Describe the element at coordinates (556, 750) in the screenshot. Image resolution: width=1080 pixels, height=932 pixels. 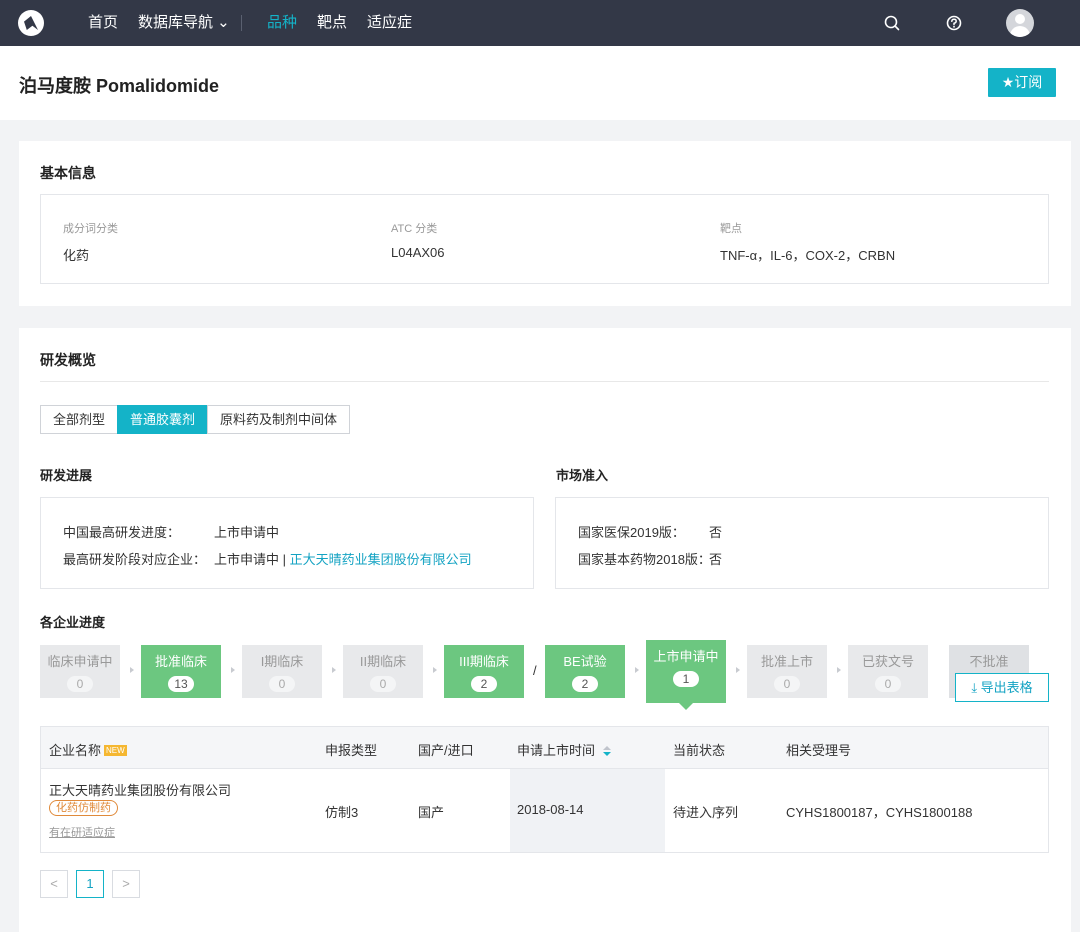
I see `th-date-label: 申请上市时间` at that location.